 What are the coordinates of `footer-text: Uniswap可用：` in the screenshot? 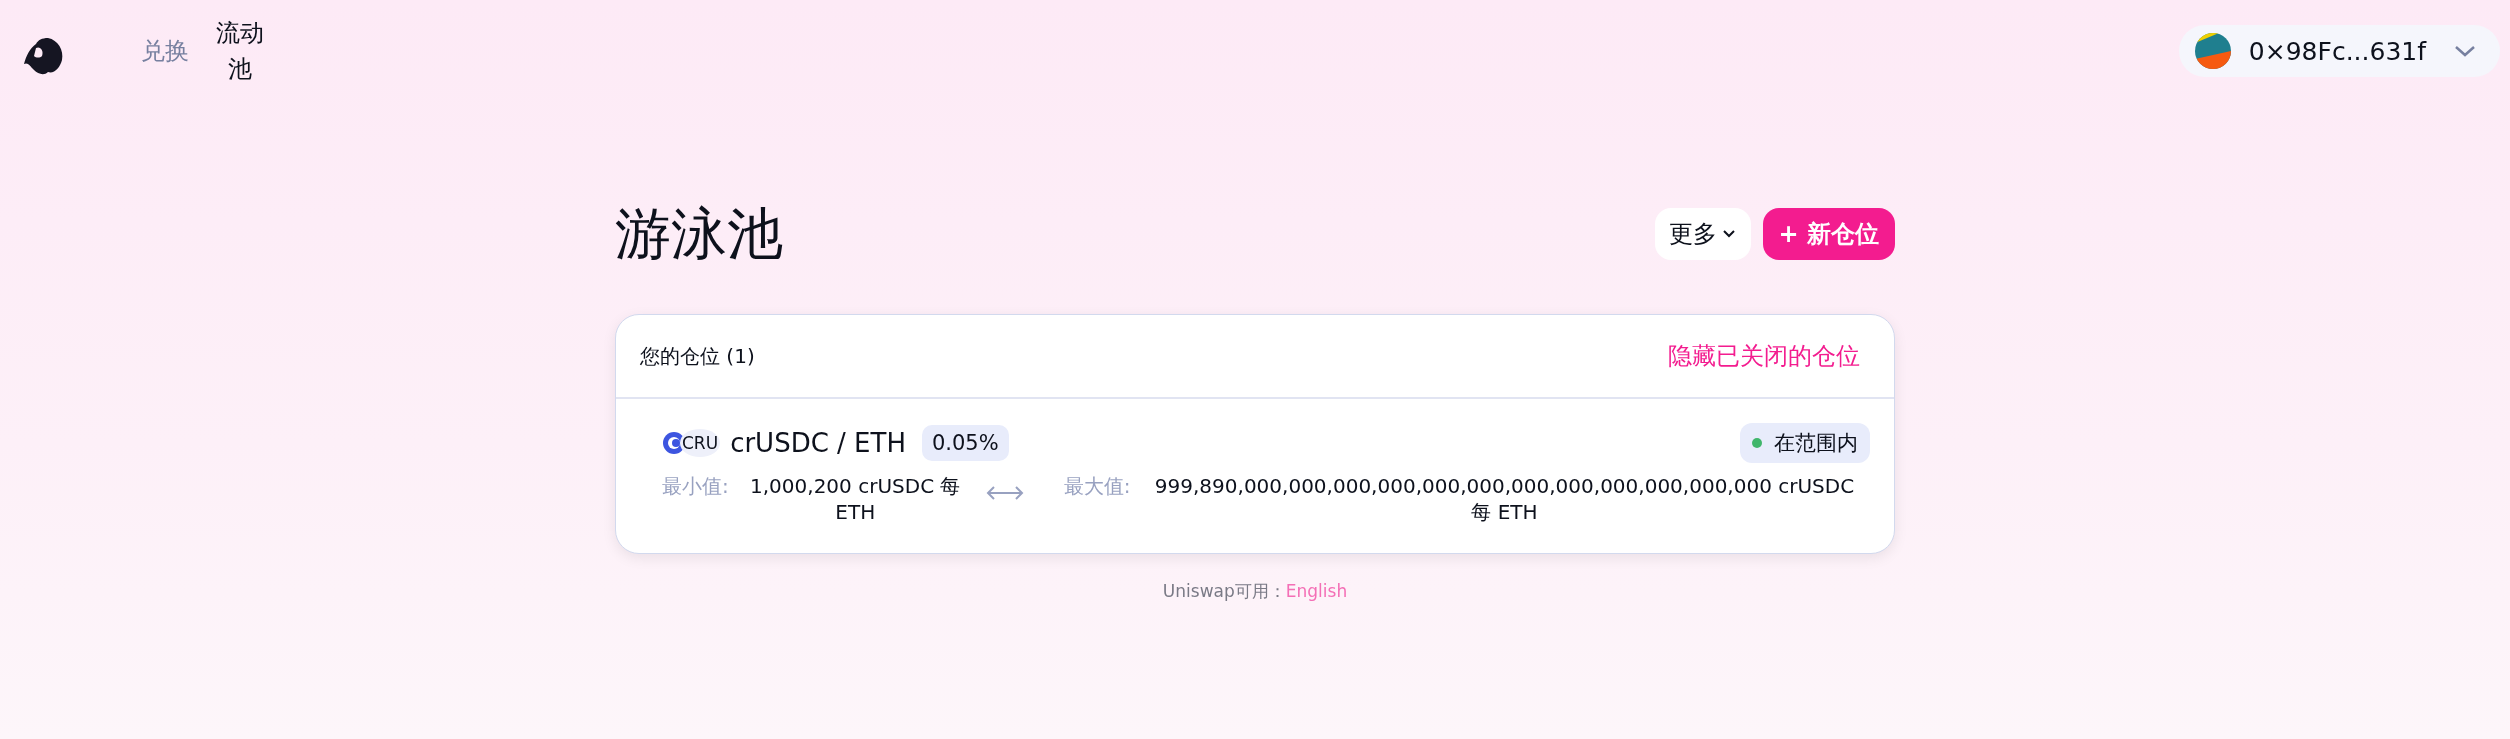 It's located at (1224, 591).